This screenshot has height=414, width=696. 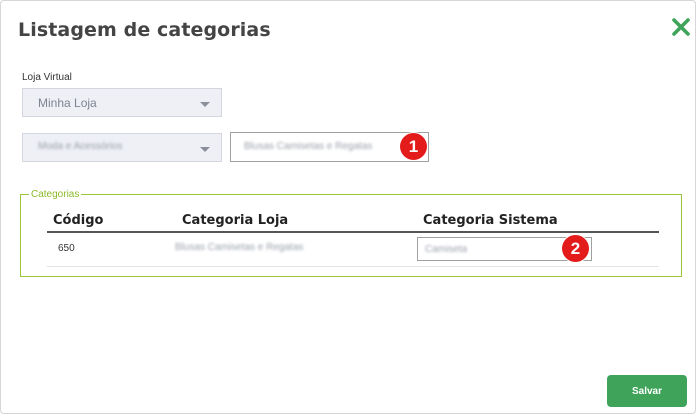 I want to click on annotation-badge-2: 2, so click(x=575, y=248).